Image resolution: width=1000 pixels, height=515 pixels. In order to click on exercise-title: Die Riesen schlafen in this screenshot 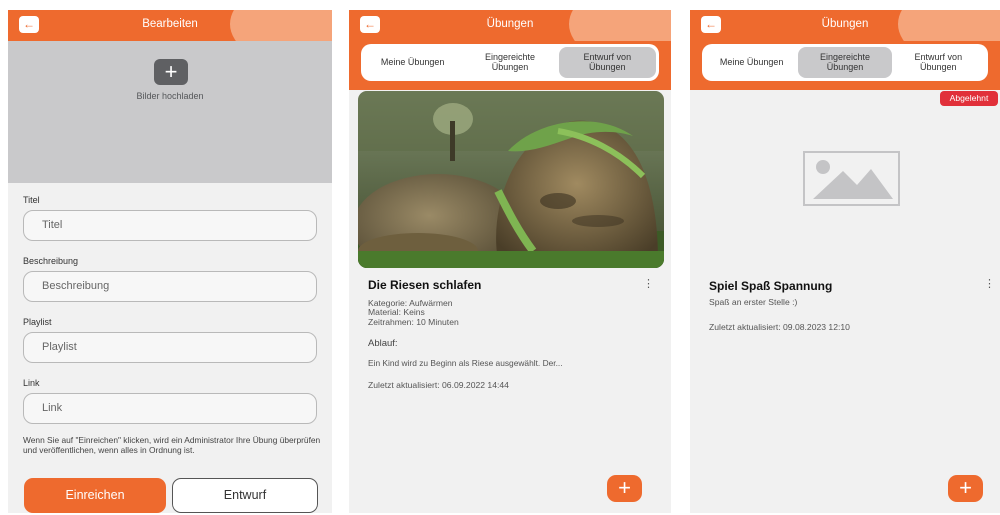, I will do `click(425, 285)`.